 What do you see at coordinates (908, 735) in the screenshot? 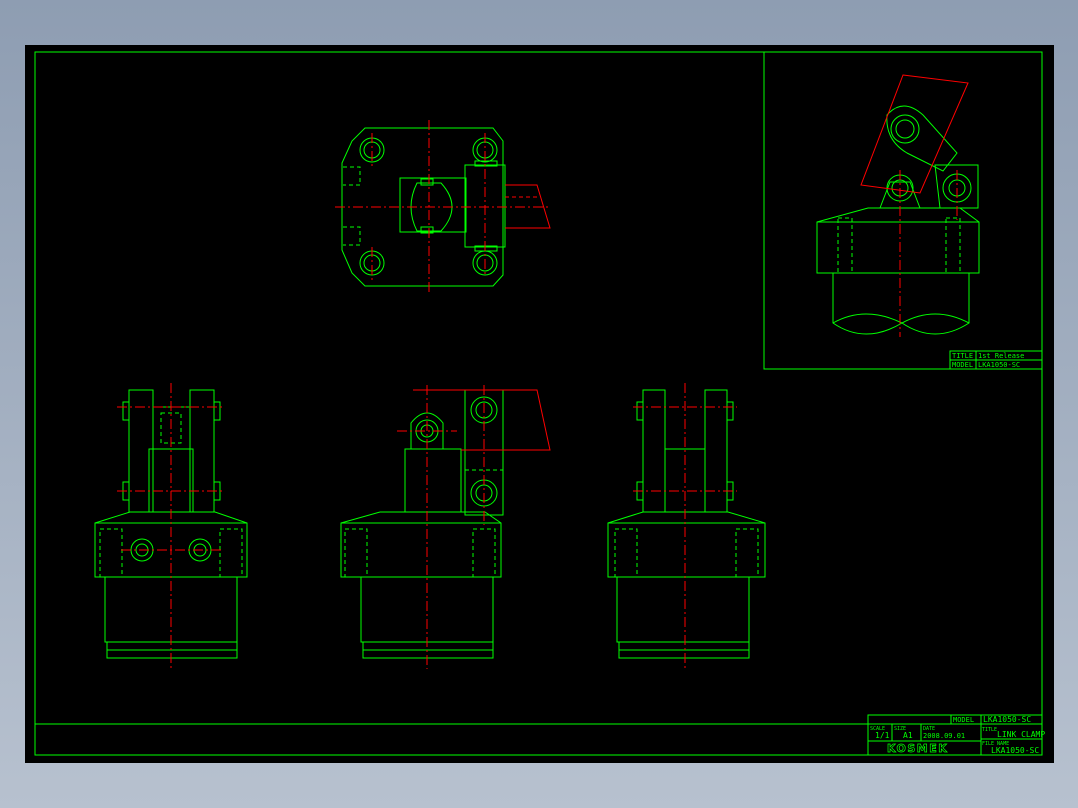
I see `size-value: A1` at bounding box center [908, 735].